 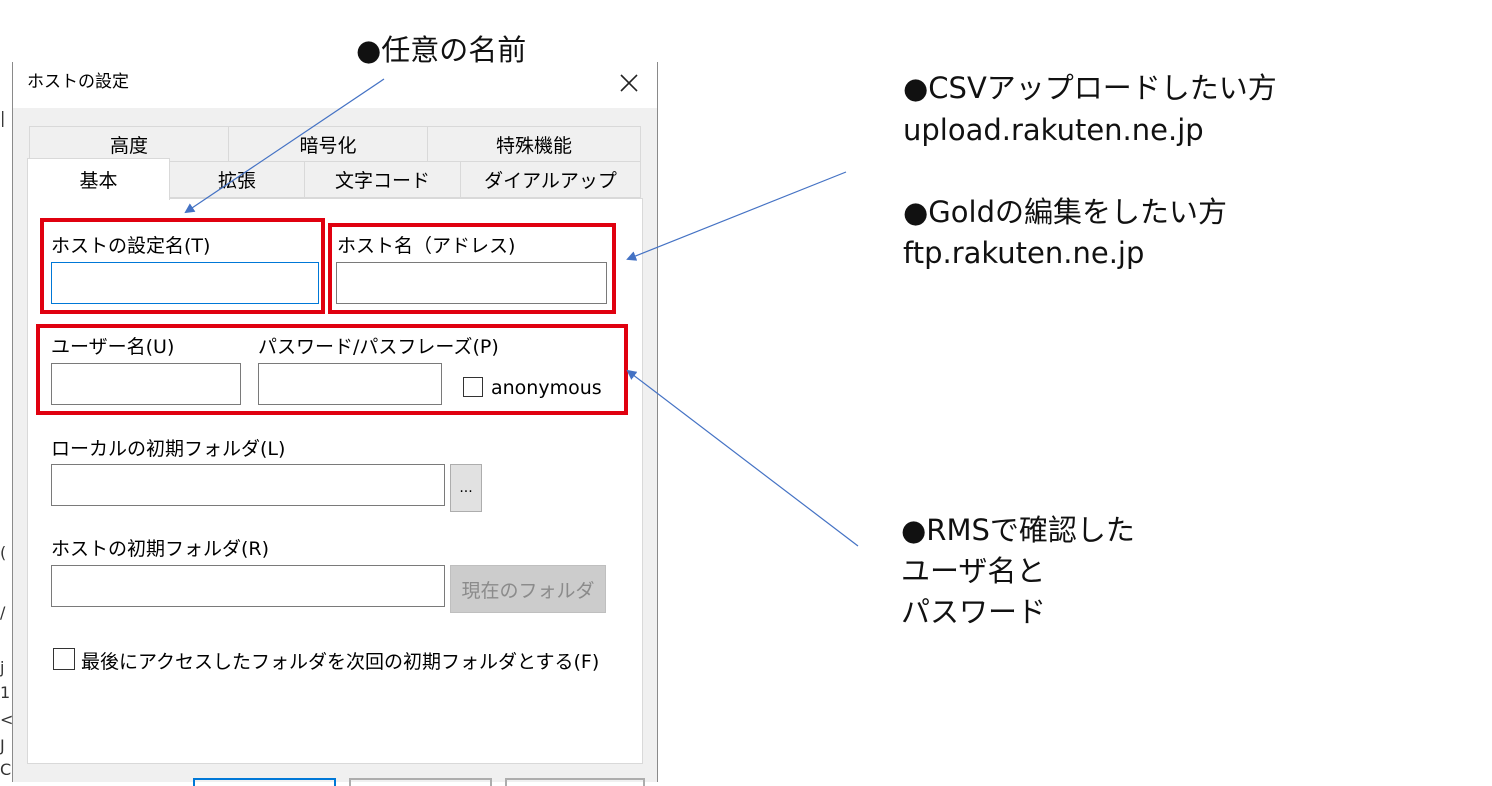 What do you see at coordinates (64, 659) in the screenshot?
I see `last-folder-checkbox` at bounding box center [64, 659].